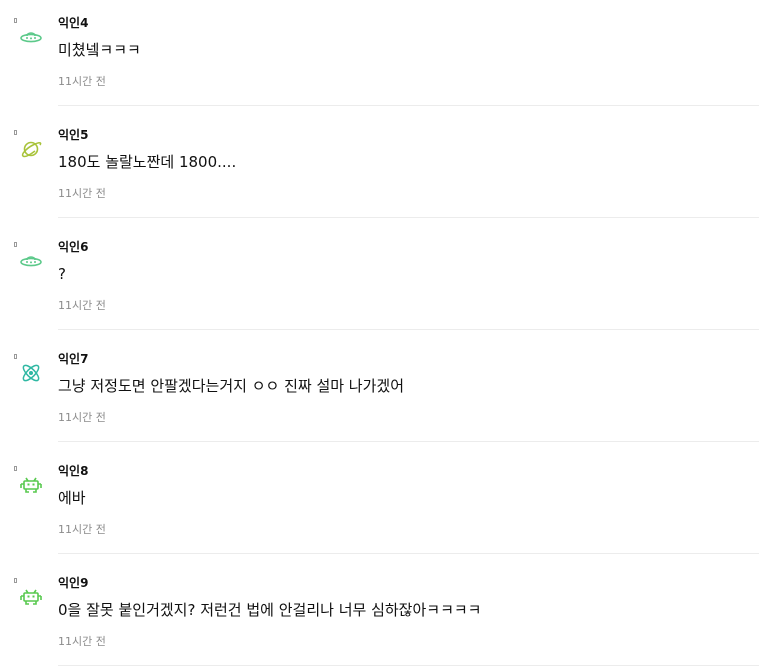 Image resolution: width=759 pixels, height=672 pixels. Describe the element at coordinates (73, 247) in the screenshot. I see `comment-author: 익인6` at that location.